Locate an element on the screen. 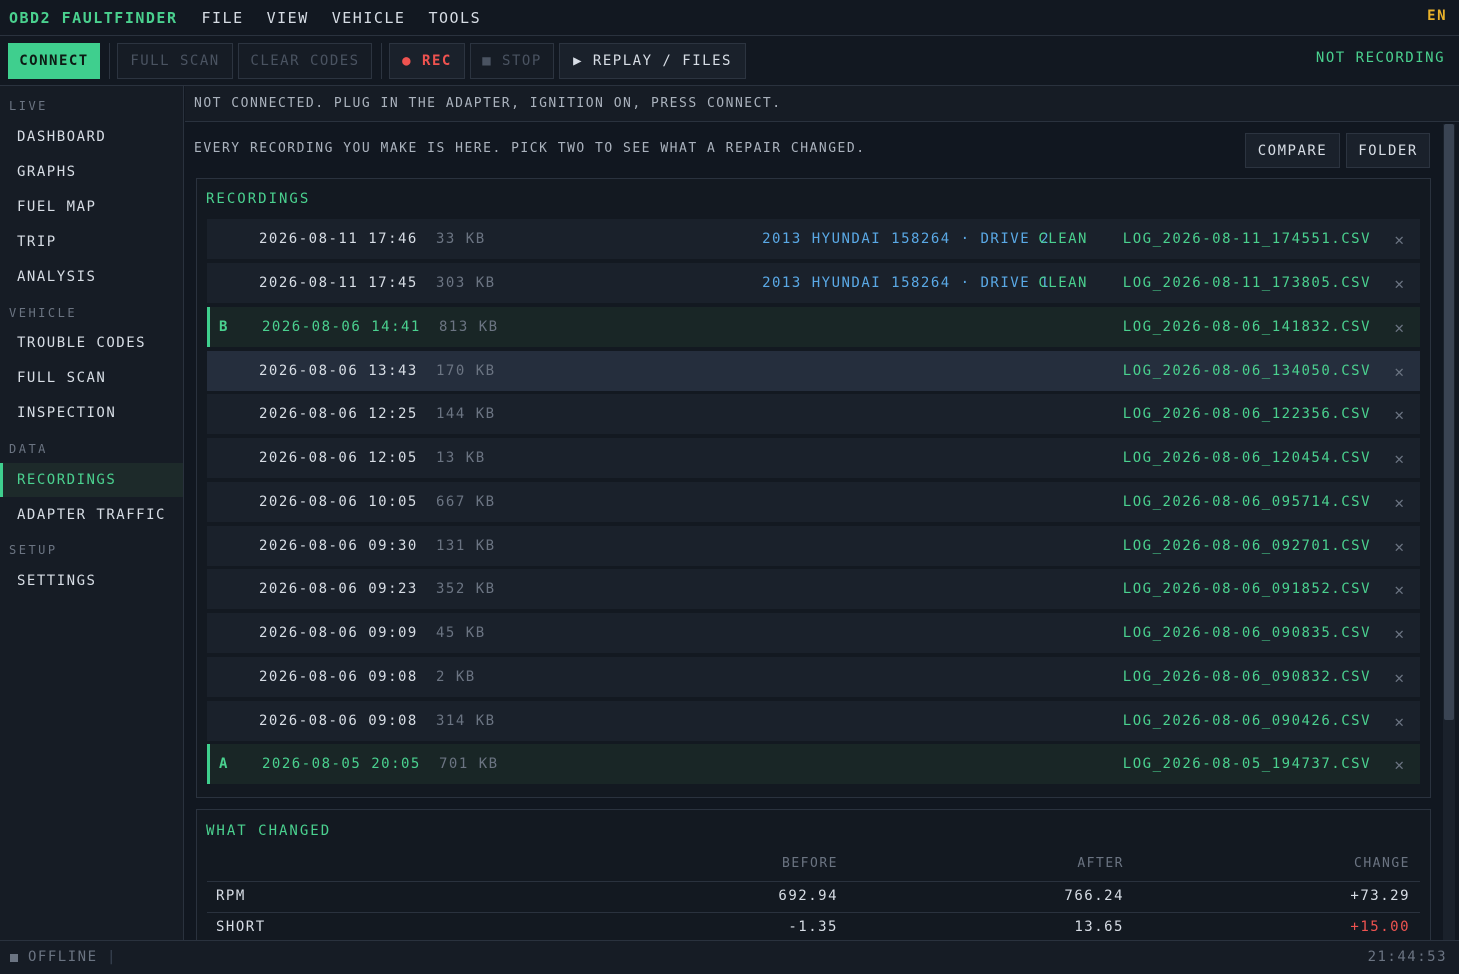 Image resolution: width=1459 pixels, height=974 pixels. metric-after: 13.65 is located at coordinates (1099, 927).